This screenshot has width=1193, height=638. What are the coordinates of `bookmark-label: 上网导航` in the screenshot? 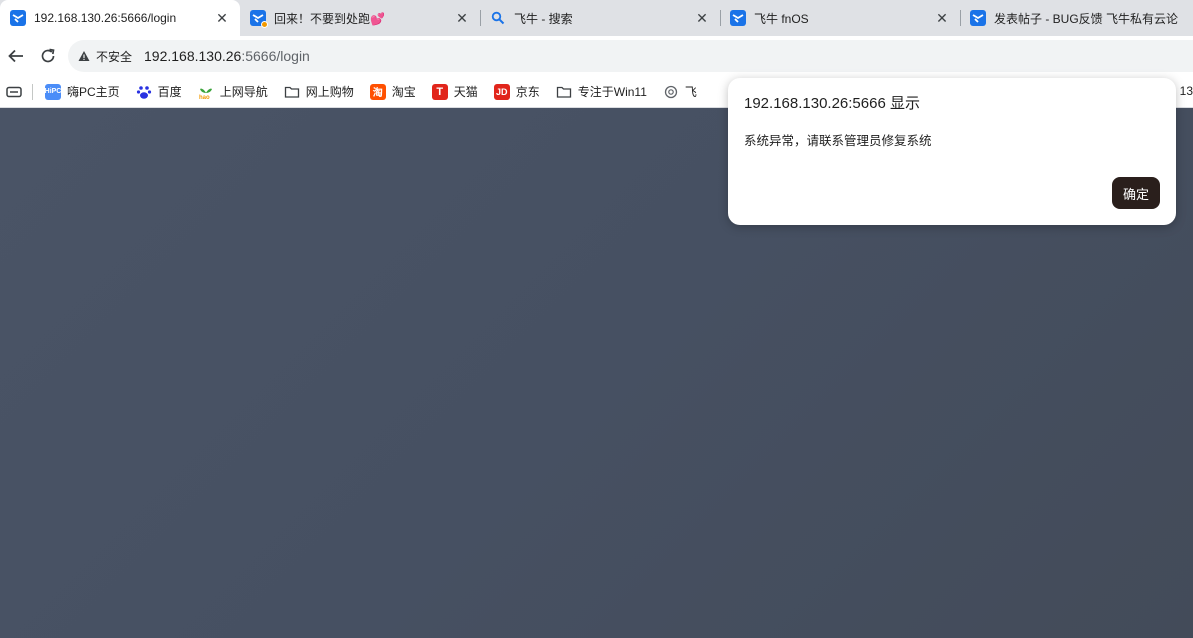 It's located at (243, 92).